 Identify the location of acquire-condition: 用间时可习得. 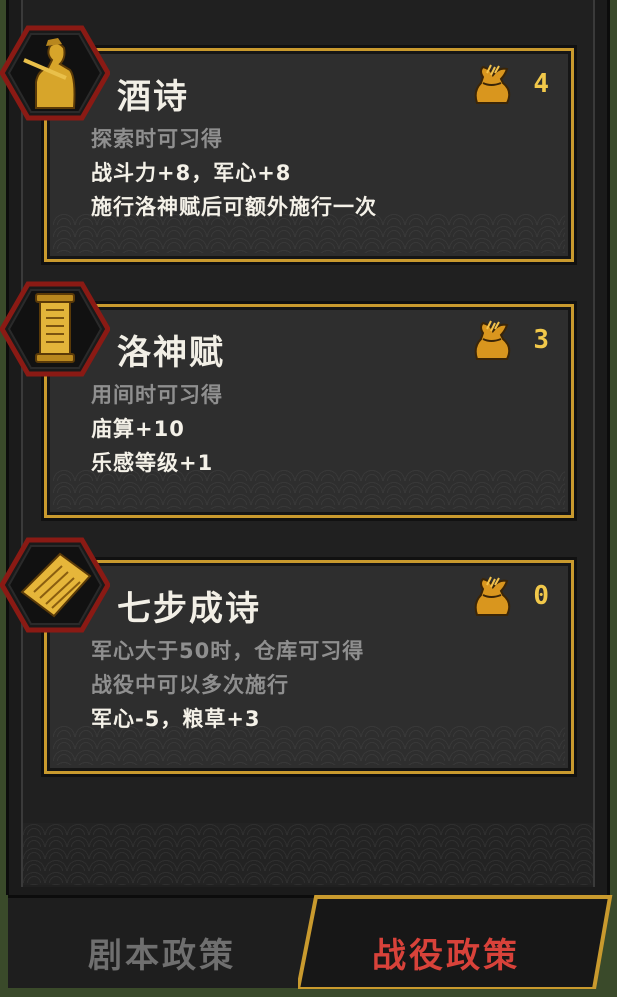
(157, 395).